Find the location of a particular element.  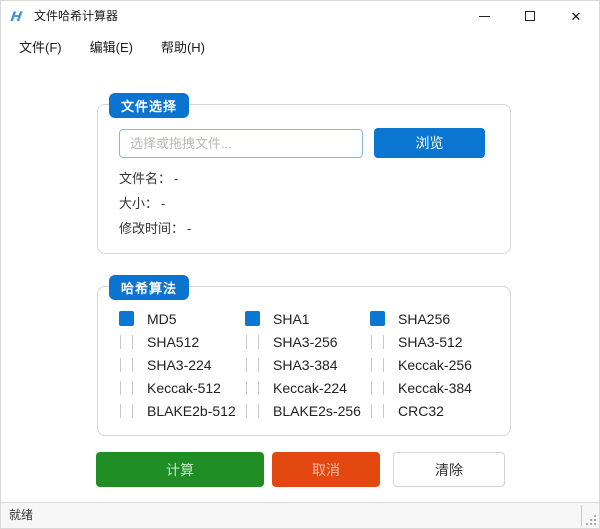

menu-item-label: 文件(F) is located at coordinates (40, 47).